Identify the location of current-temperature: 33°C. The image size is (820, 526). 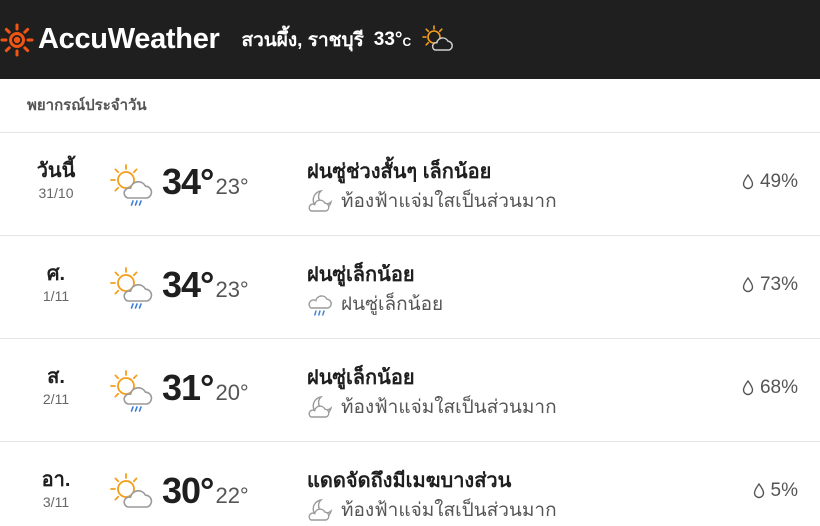
(392, 40).